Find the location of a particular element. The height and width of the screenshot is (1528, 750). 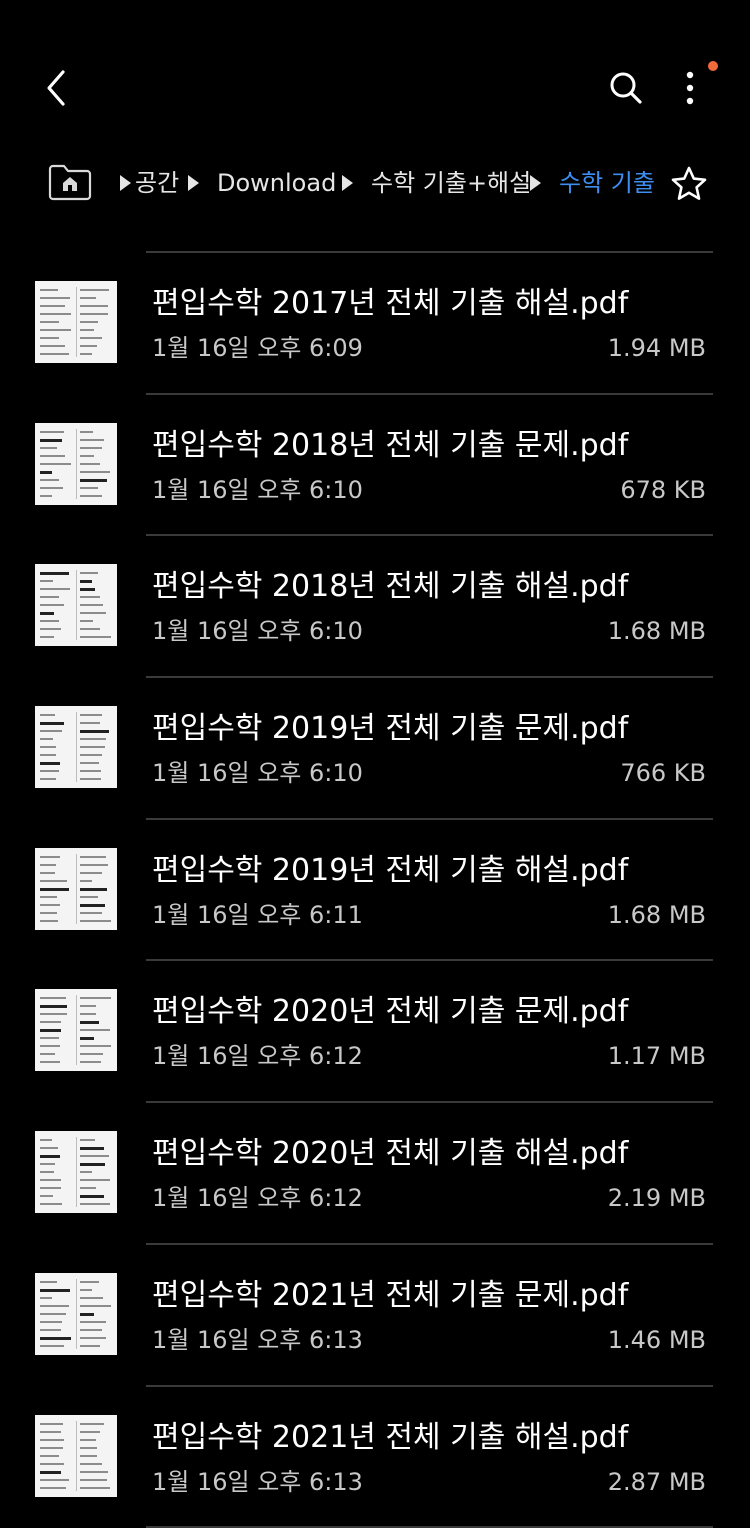

star-outline-icon is located at coordinates (689, 183).